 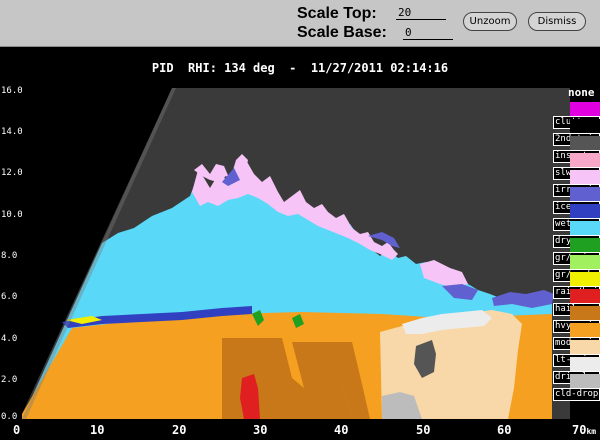 I want to click on x-tick-label: 20, so click(x=179, y=430).